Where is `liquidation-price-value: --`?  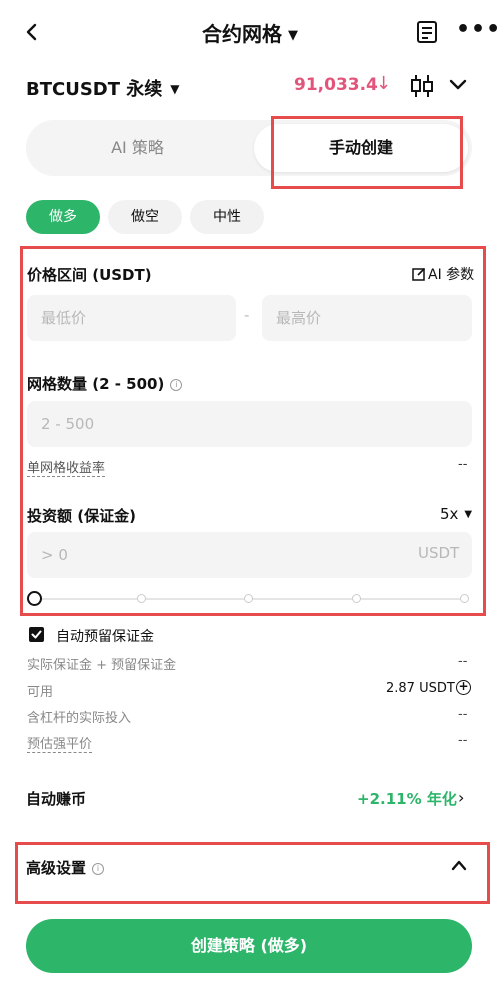
liquidation-price-value: -- is located at coordinates (463, 740).